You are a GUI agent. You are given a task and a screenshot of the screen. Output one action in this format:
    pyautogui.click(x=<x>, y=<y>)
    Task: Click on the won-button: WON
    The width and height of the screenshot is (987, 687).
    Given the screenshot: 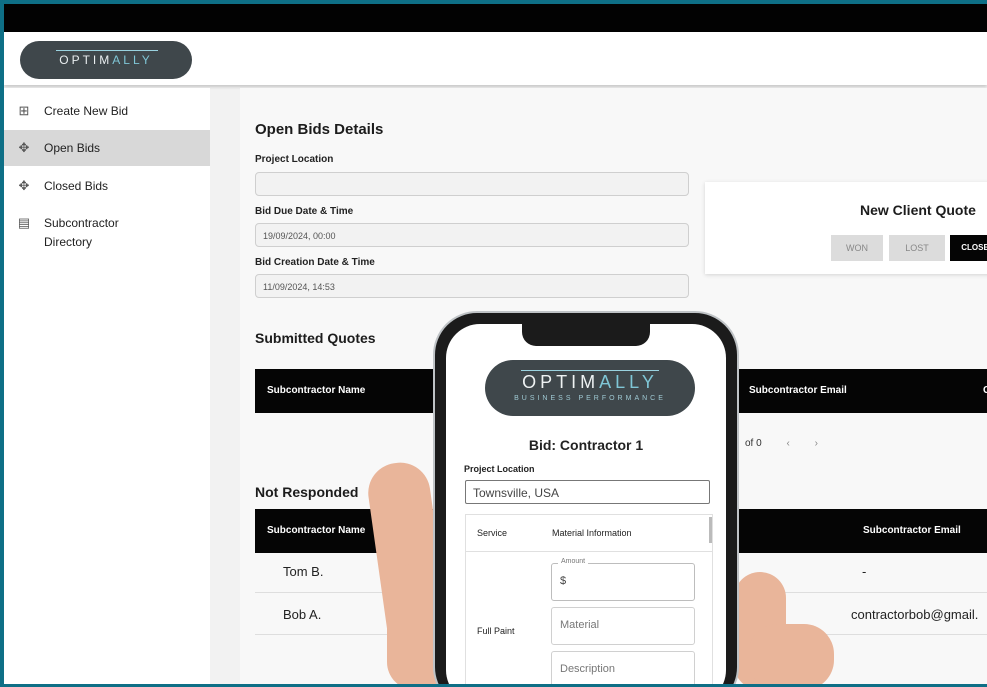 What is the action you would take?
    pyautogui.click(x=857, y=248)
    